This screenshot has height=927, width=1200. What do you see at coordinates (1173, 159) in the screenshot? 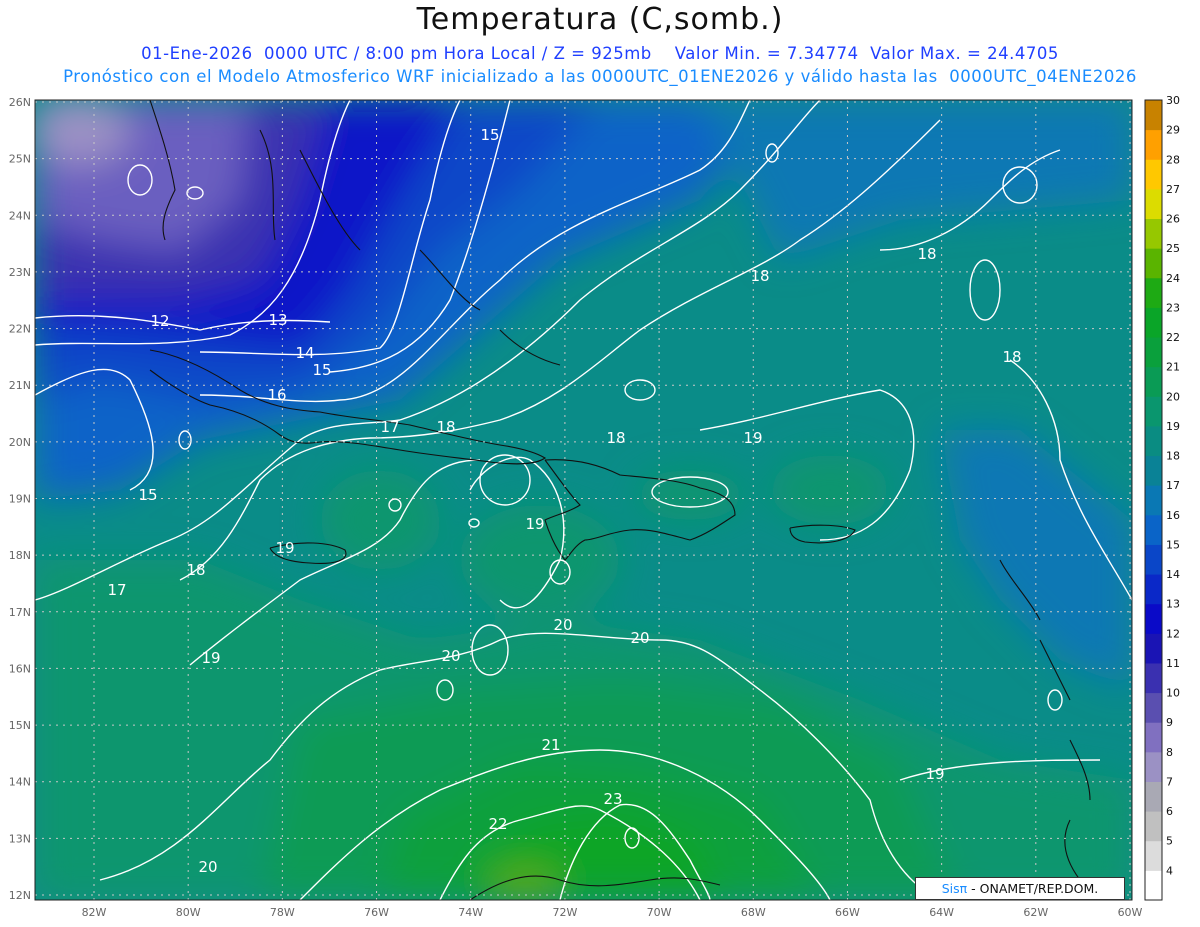
I see `colorbar-tick-label: 28` at bounding box center [1173, 159].